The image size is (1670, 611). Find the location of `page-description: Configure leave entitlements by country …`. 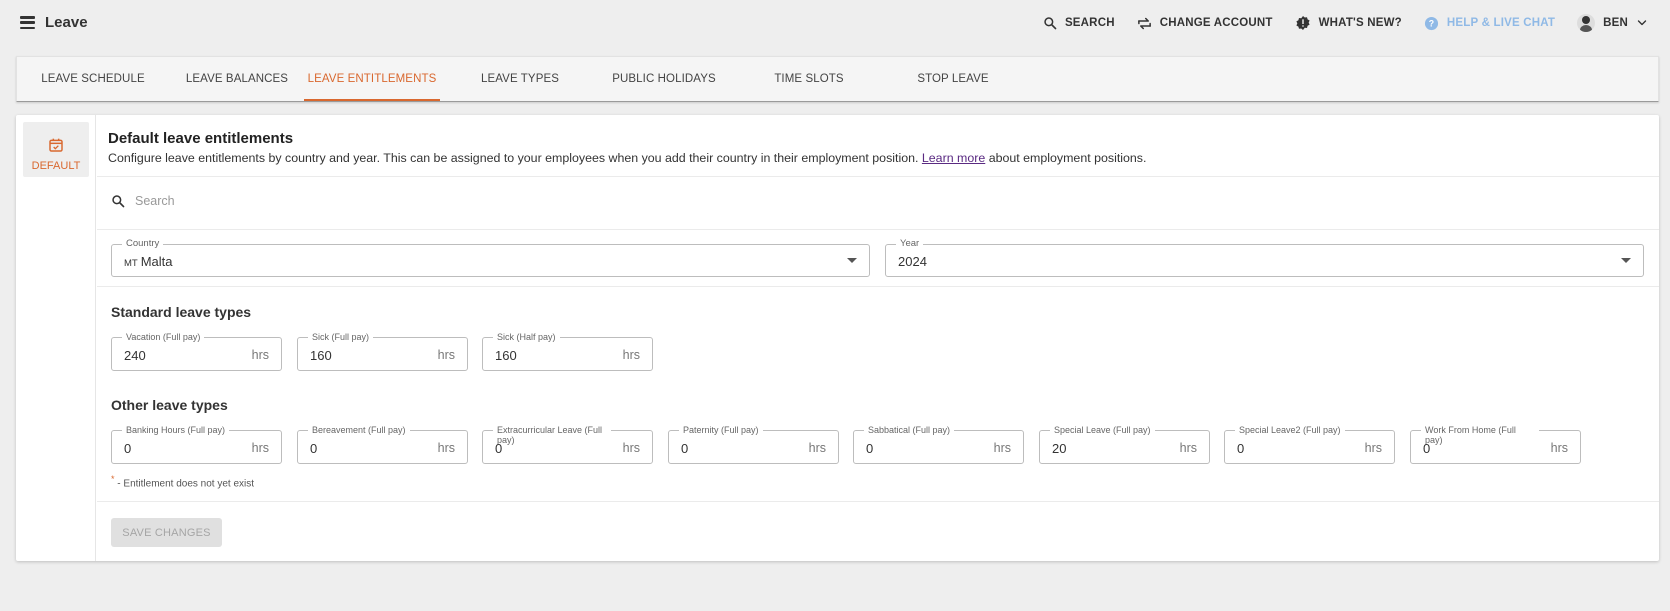

page-description: Configure leave entitlements by country … is located at coordinates (627, 158).